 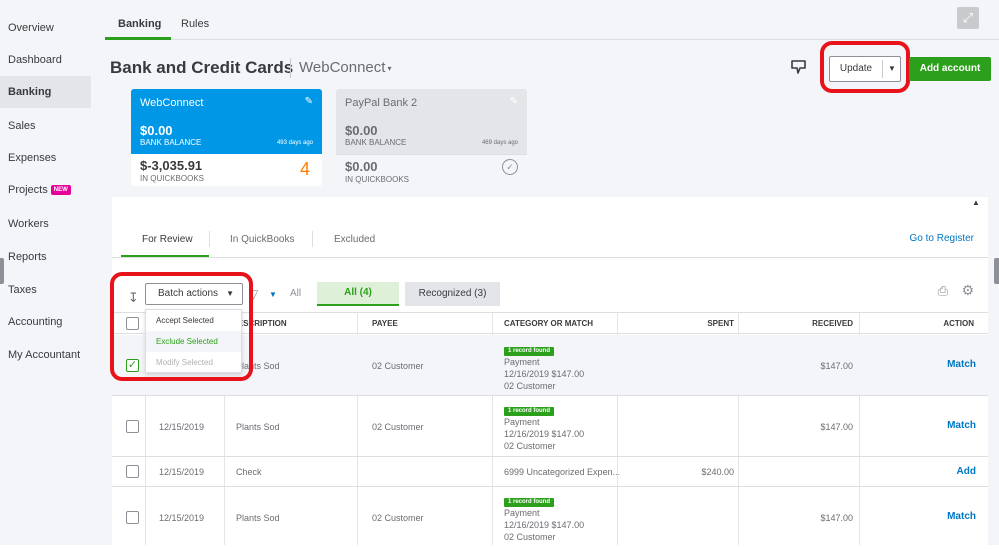 I want to click on menu-item-modify-selected: Modify Selected, so click(x=193, y=362).